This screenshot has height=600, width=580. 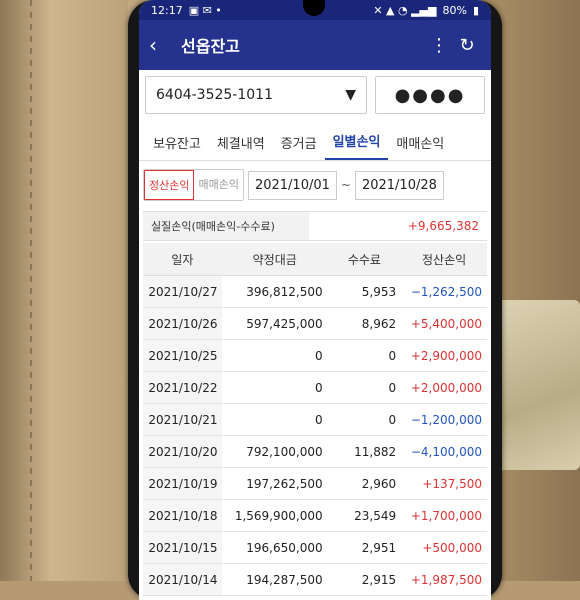 I want to click on cell-date: 2021/10/20, so click(x=182, y=451).